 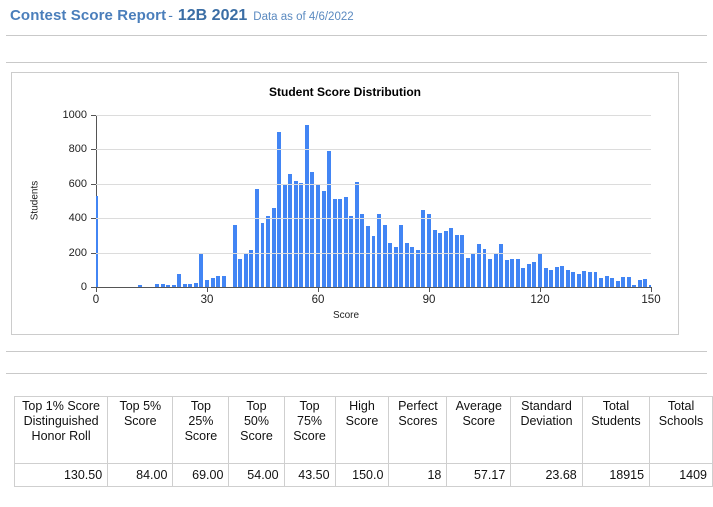 I want to click on table-cell-value: 18915, so click(x=616, y=475).